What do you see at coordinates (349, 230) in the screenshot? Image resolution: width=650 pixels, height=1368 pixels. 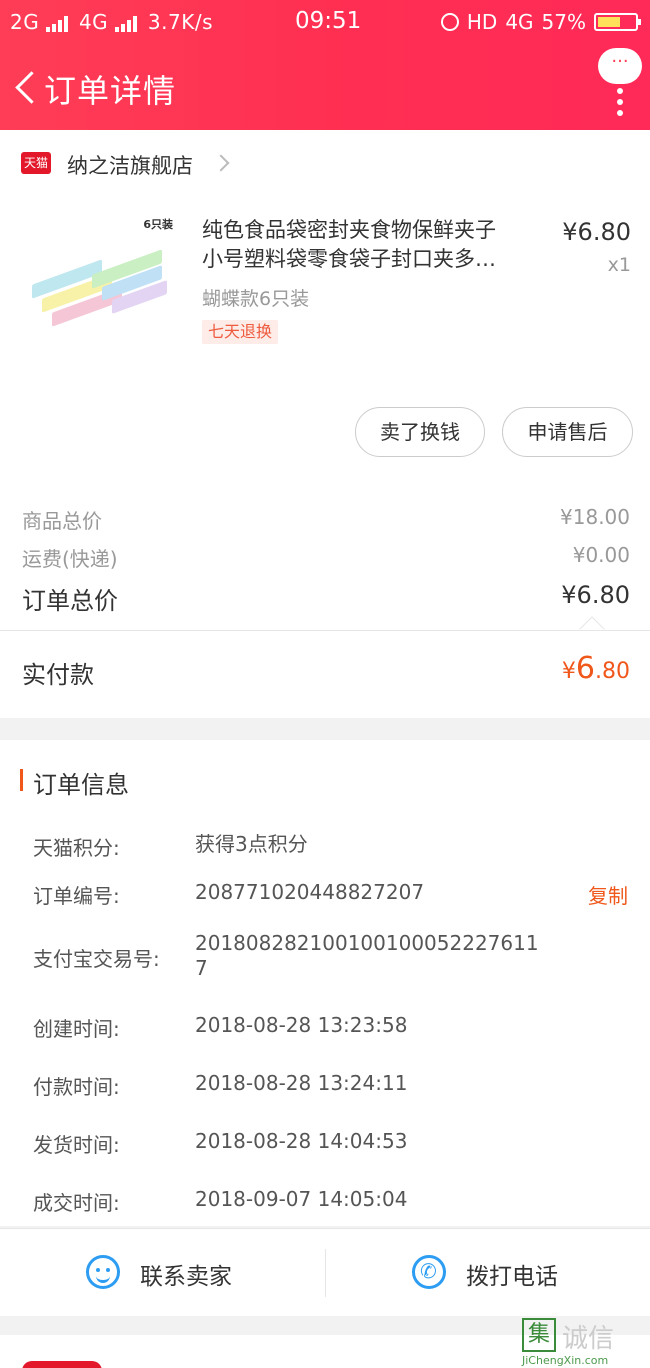 I see `product-title-line1: 纯色食品袋密封夹食物保鲜夹子` at bounding box center [349, 230].